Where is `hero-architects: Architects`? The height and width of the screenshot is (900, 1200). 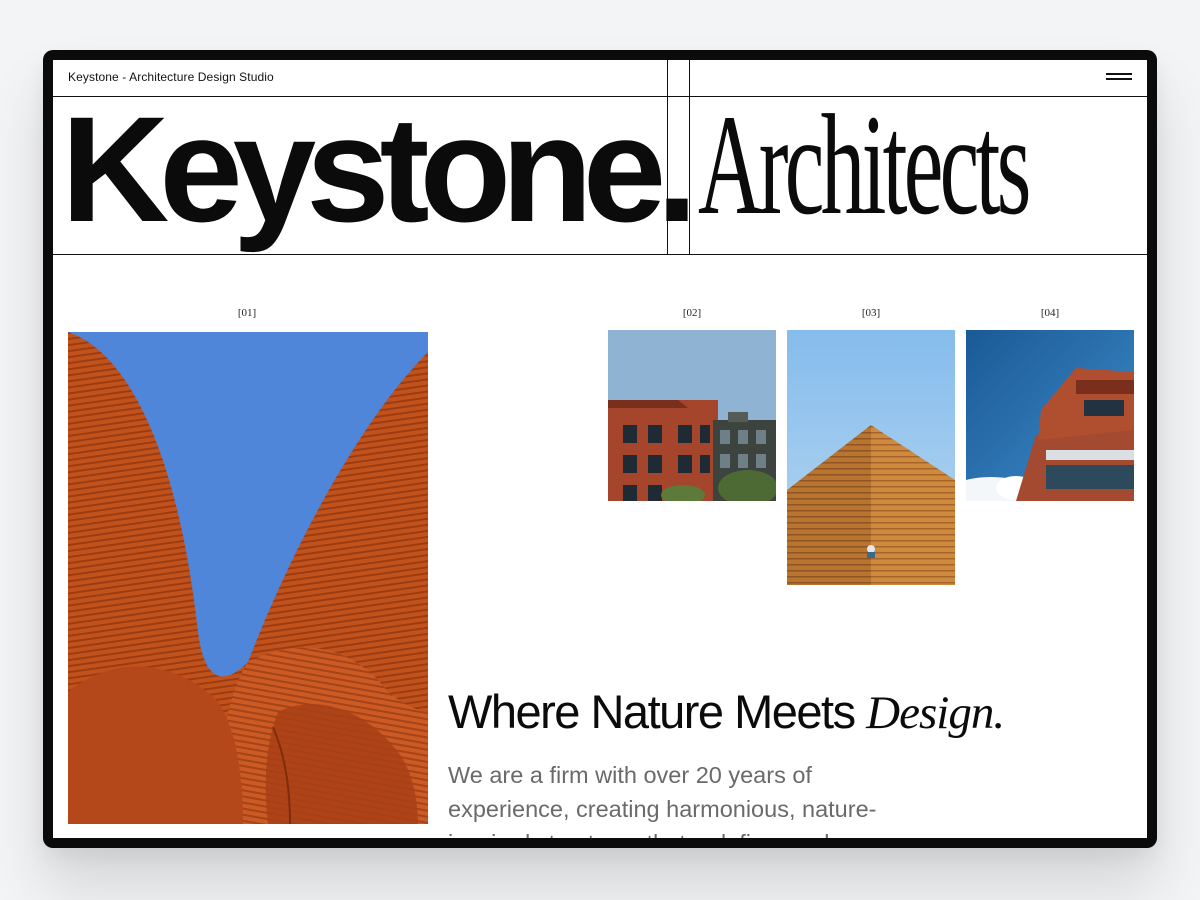 hero-architects: Architects is located at coordinates (864, 165).